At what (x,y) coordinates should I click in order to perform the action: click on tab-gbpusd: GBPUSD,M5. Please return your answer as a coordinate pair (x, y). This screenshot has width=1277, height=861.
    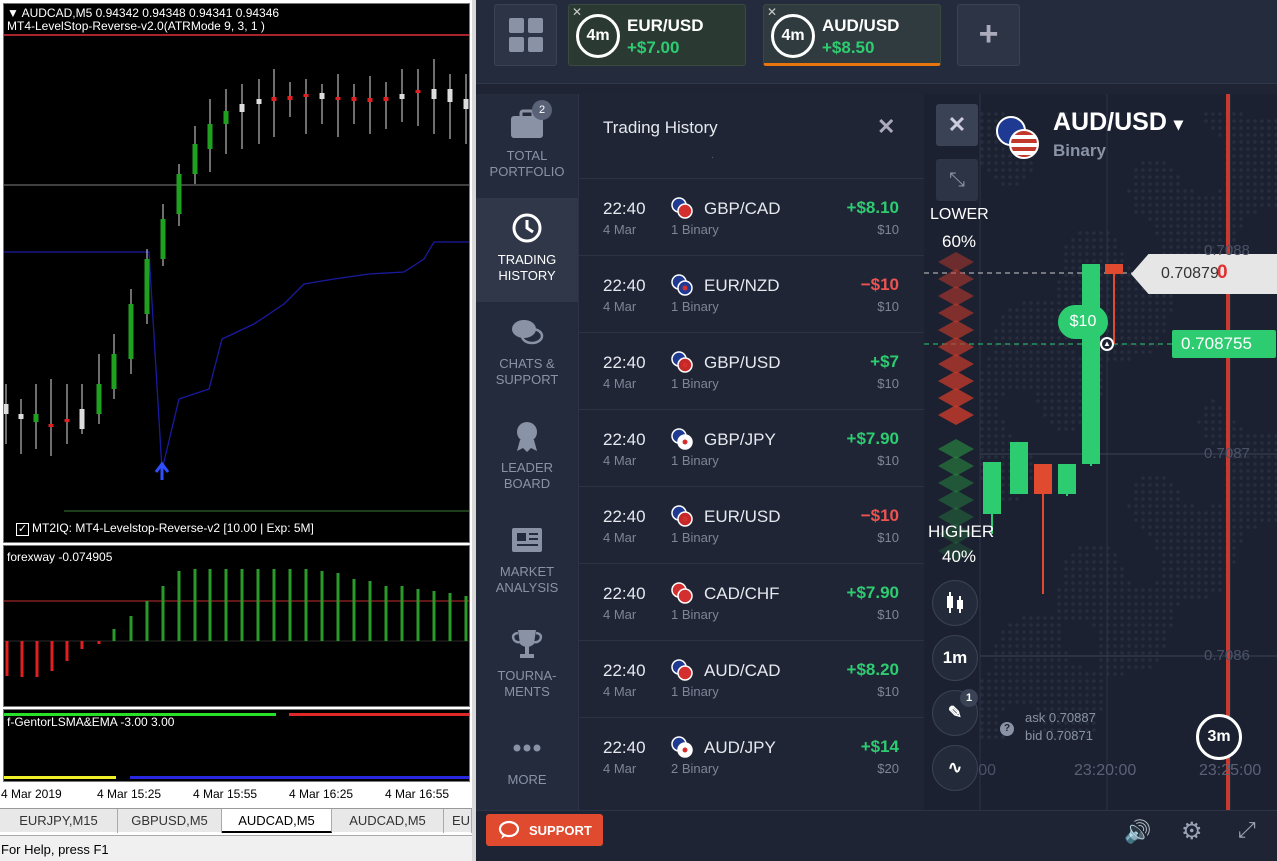
    Looking at the image, I should click on (170, 821).